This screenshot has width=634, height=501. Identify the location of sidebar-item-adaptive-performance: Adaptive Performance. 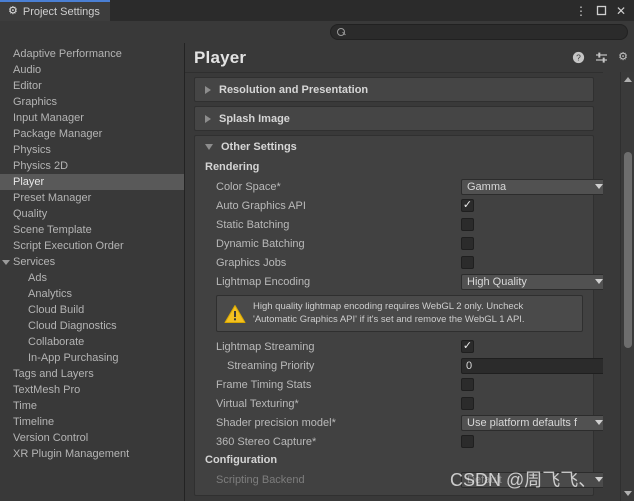
(92, 54).